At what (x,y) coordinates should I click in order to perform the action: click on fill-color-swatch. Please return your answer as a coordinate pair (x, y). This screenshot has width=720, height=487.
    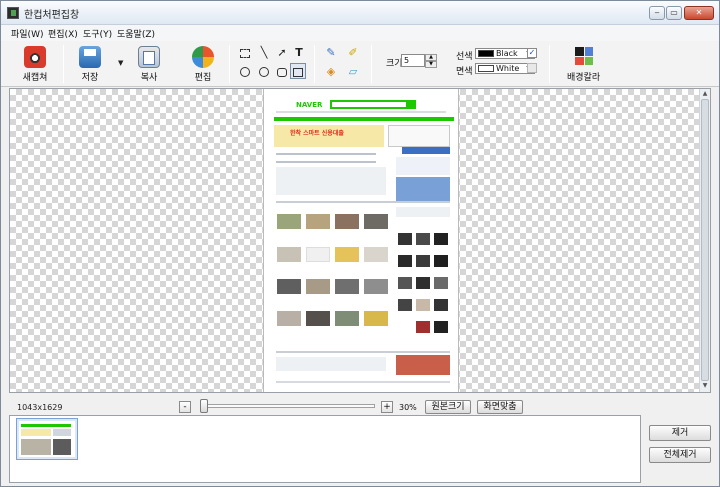
    Looking at the image, I should click on (486, 68).